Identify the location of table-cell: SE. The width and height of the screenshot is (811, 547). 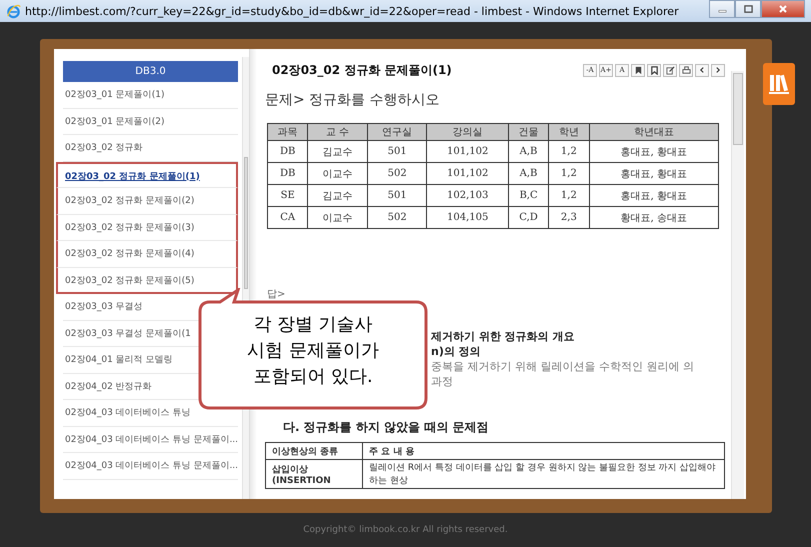
(288, 195).